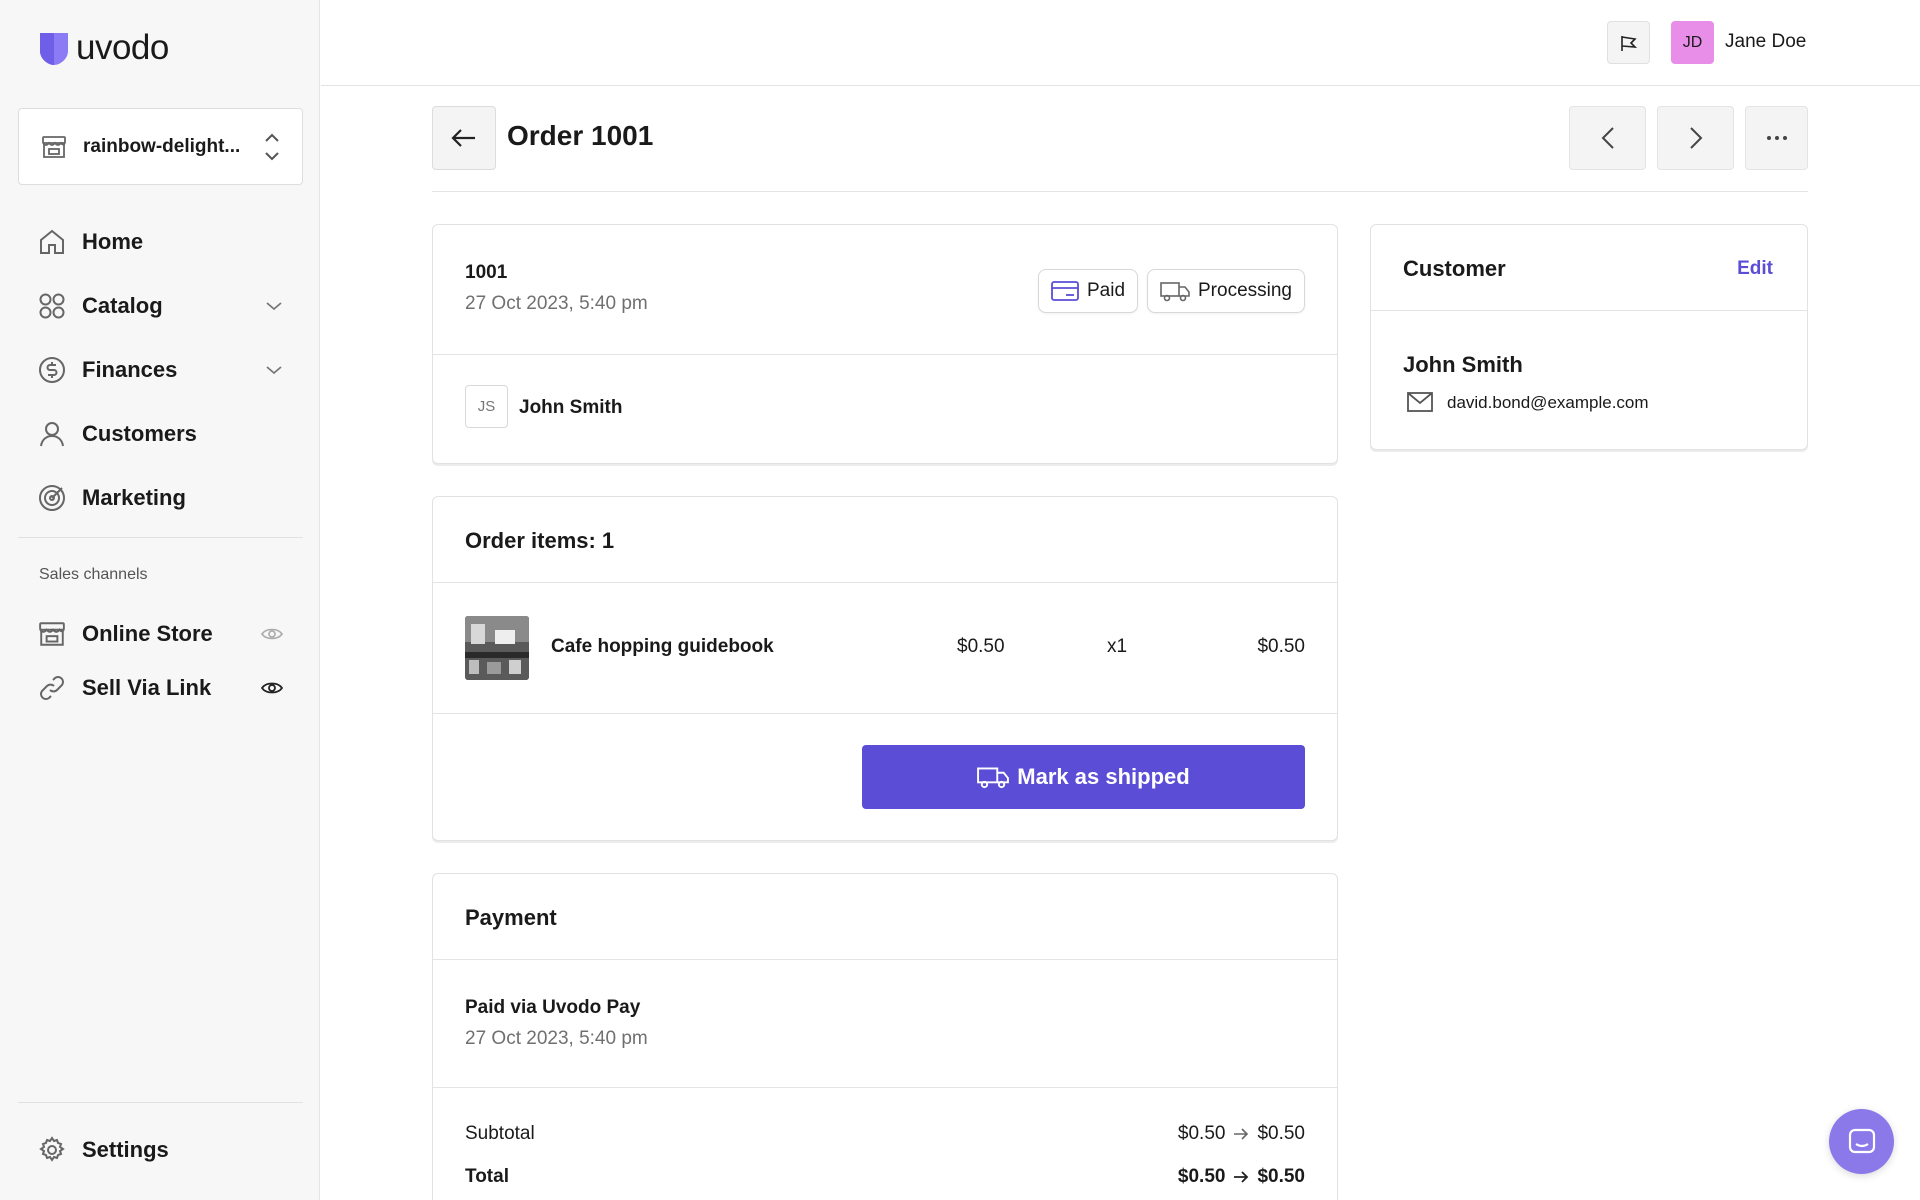 The height and width of the screenshot is (1200, 1920). I want to click on credit-card-icon, so click(1065, 291).